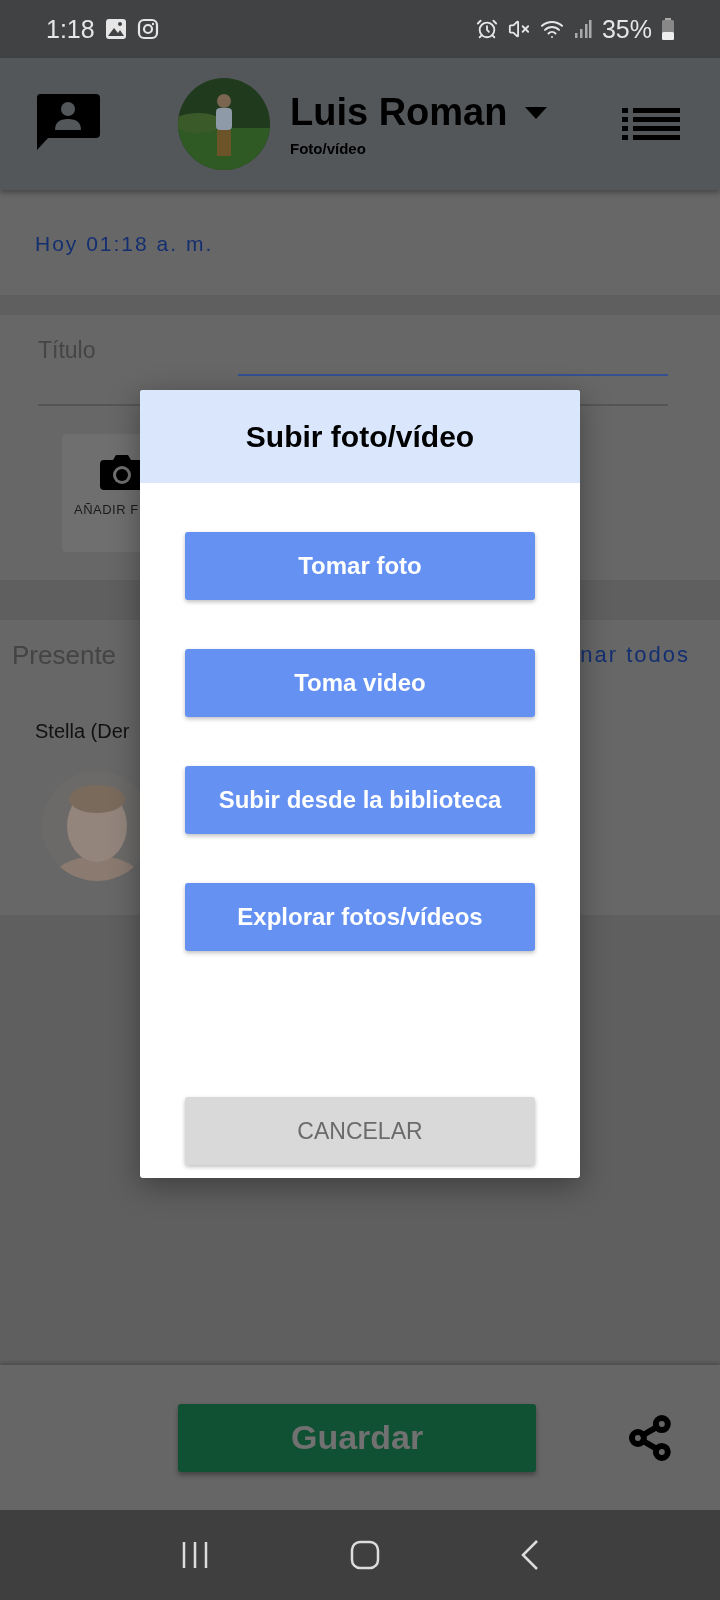 The height and width of the screenshot is (1600, 720). What do you see at coordinates (360, 683) in the screenshot?
I see `option-button: Toma video` at bounding box center [360, 683].